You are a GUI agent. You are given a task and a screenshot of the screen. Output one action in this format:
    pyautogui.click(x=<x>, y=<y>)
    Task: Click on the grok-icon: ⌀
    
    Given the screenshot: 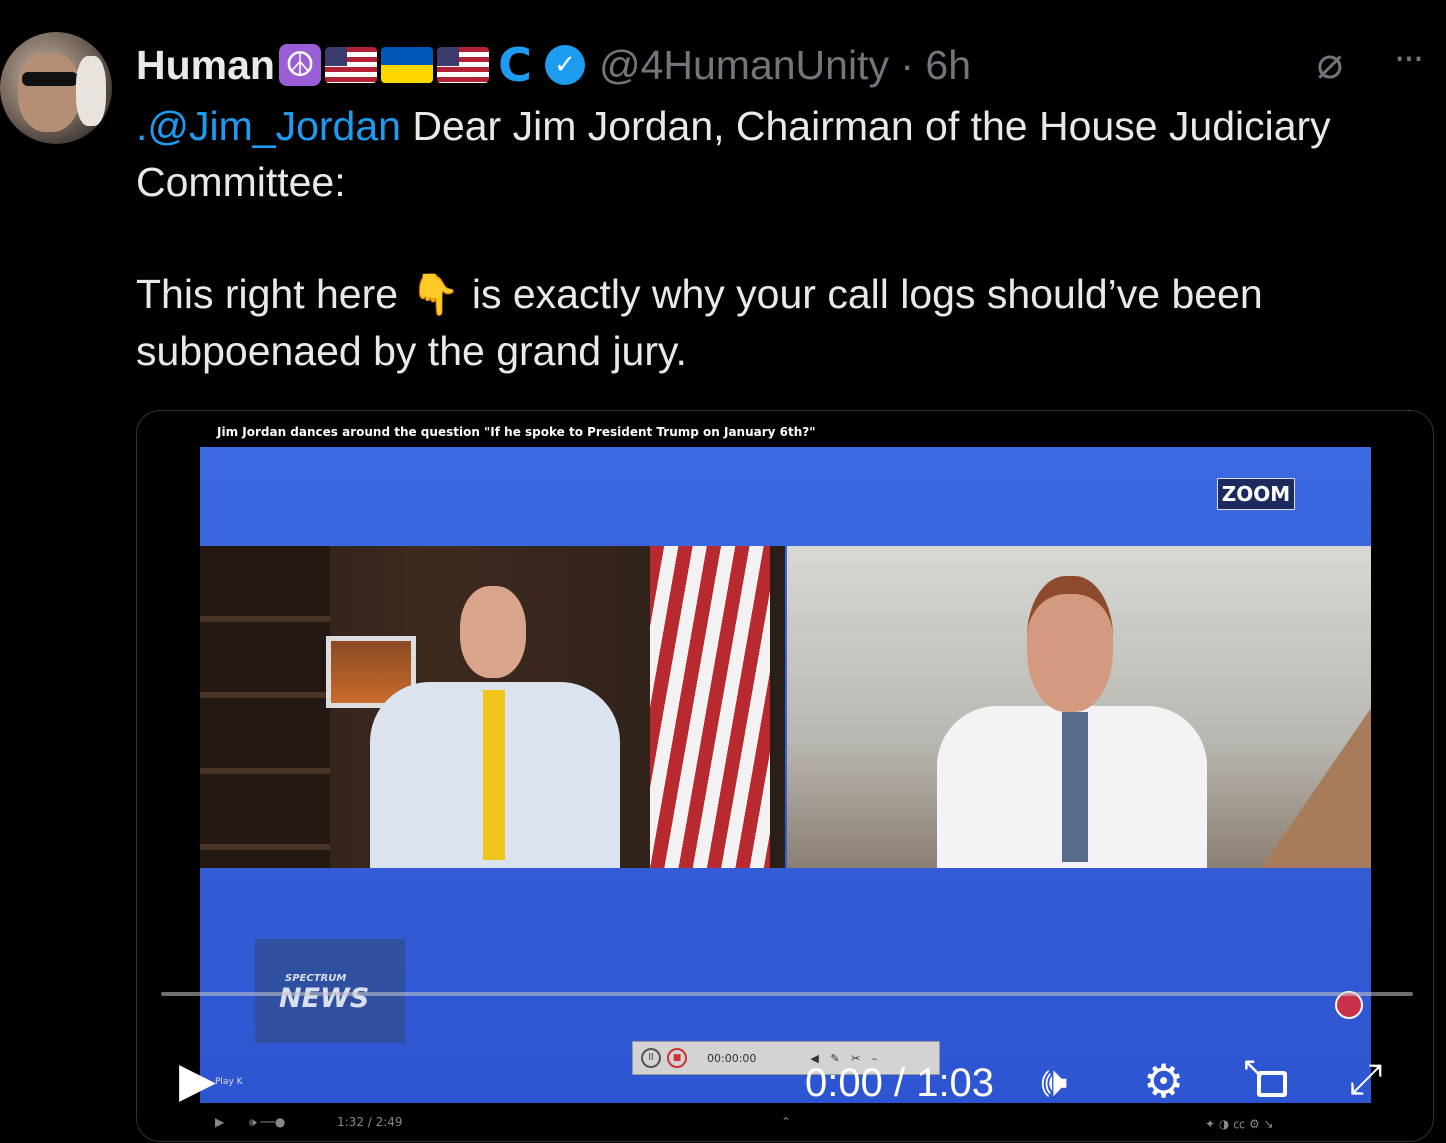 What is the action you would take?
    pyautogui.click(x=1330, y=64)
    